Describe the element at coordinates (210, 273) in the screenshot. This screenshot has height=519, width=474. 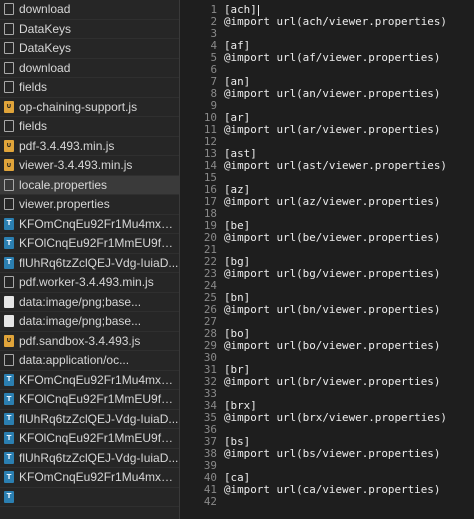
I see `line-number: 23` at that location.